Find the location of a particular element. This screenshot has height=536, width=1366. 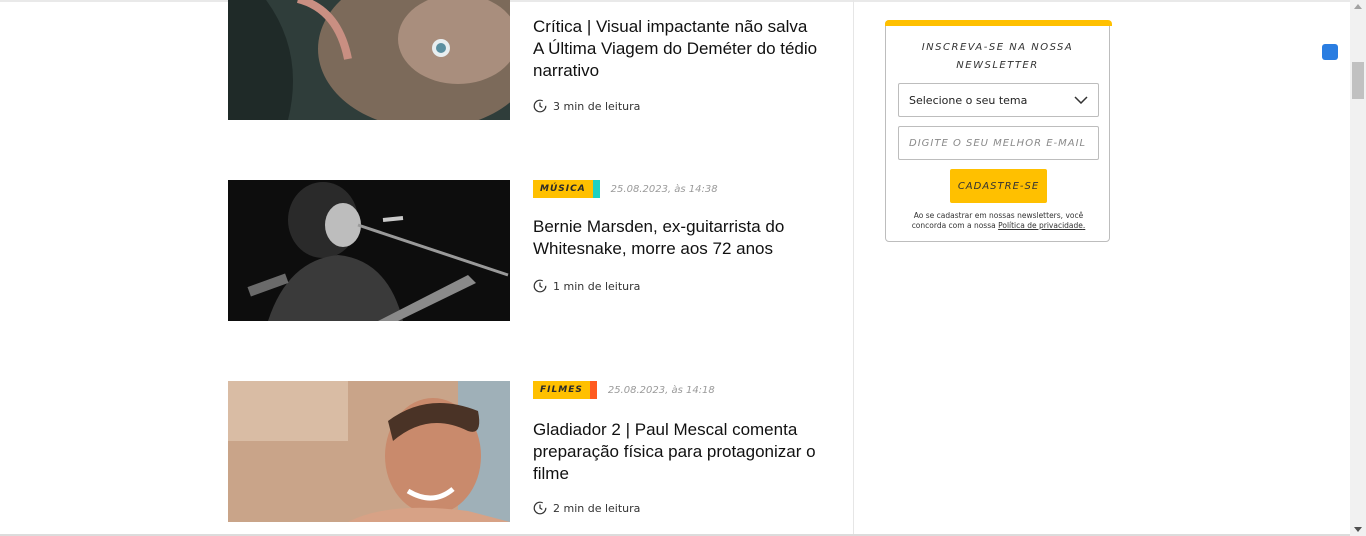

extension-icon is located at coordinates (1330, 52).